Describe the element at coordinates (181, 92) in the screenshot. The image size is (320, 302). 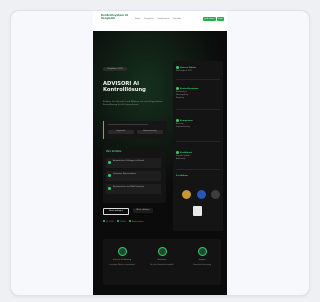
I see `sidebar-line: Risikoanalyse` at that location.